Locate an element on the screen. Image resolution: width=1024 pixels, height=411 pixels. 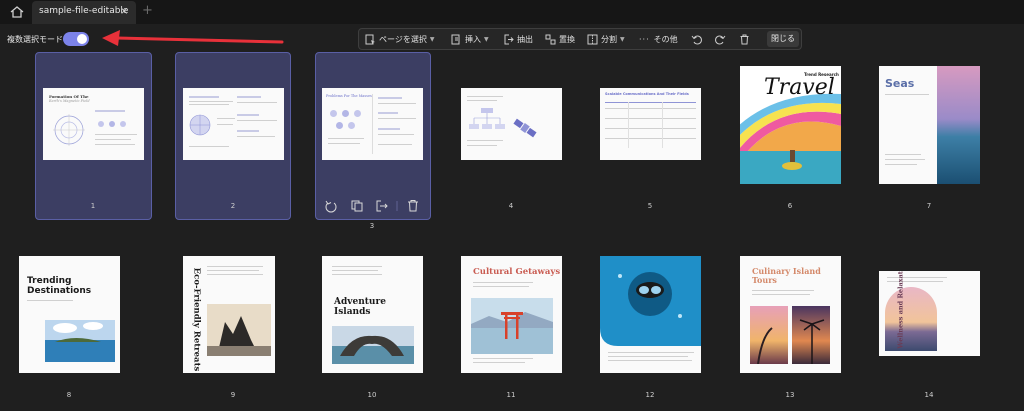
select-pages-label: ページを選択 is located at coordinates (403, 39).